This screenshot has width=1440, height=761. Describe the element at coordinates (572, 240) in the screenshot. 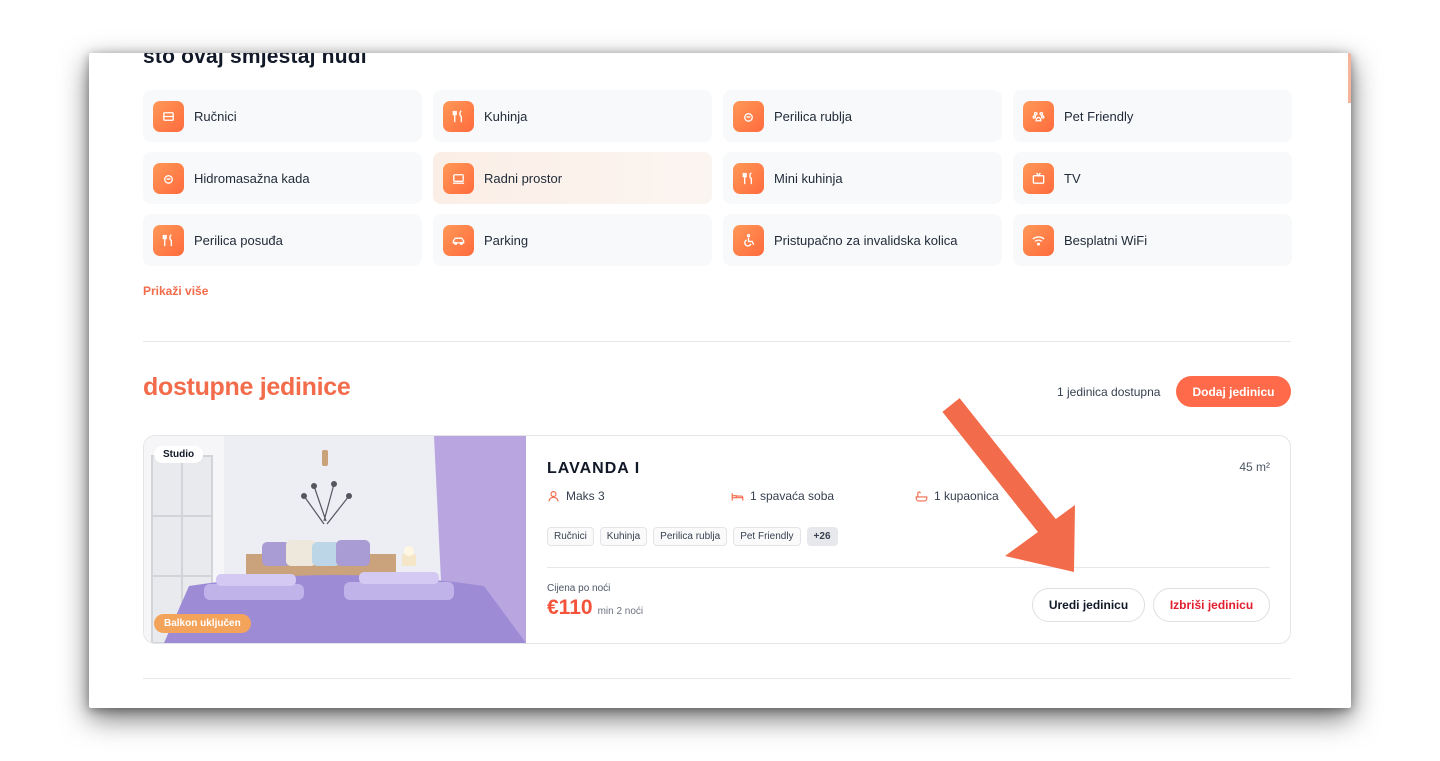

I see `amenity-card: Parking` at that location.